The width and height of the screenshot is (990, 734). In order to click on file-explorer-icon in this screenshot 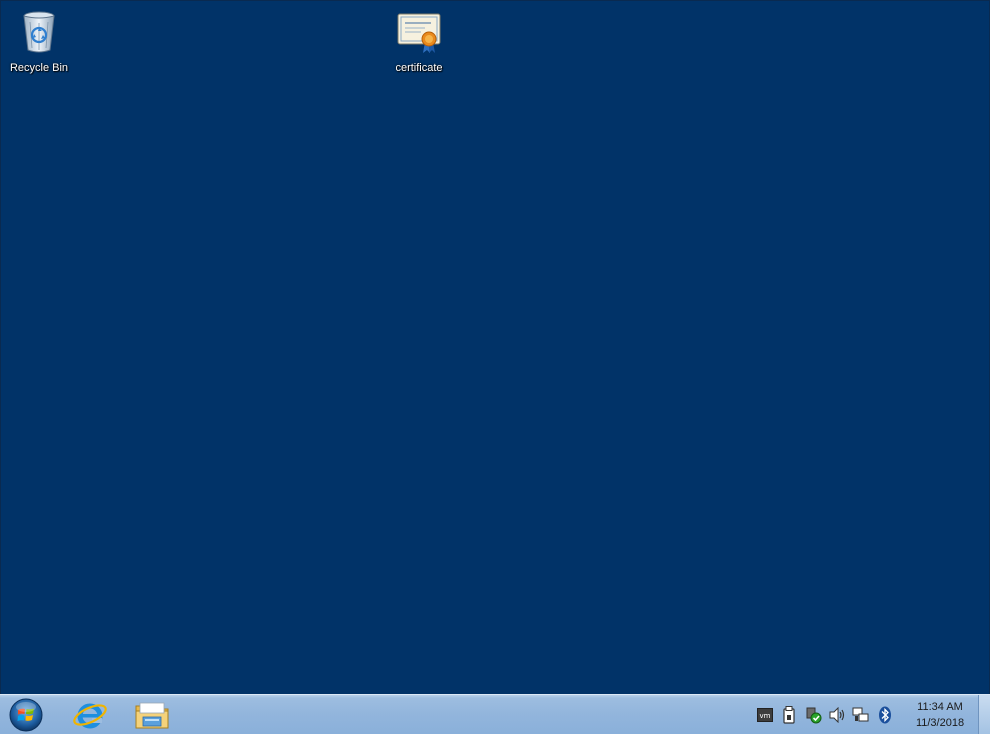, I will do `click(152, 715)`.